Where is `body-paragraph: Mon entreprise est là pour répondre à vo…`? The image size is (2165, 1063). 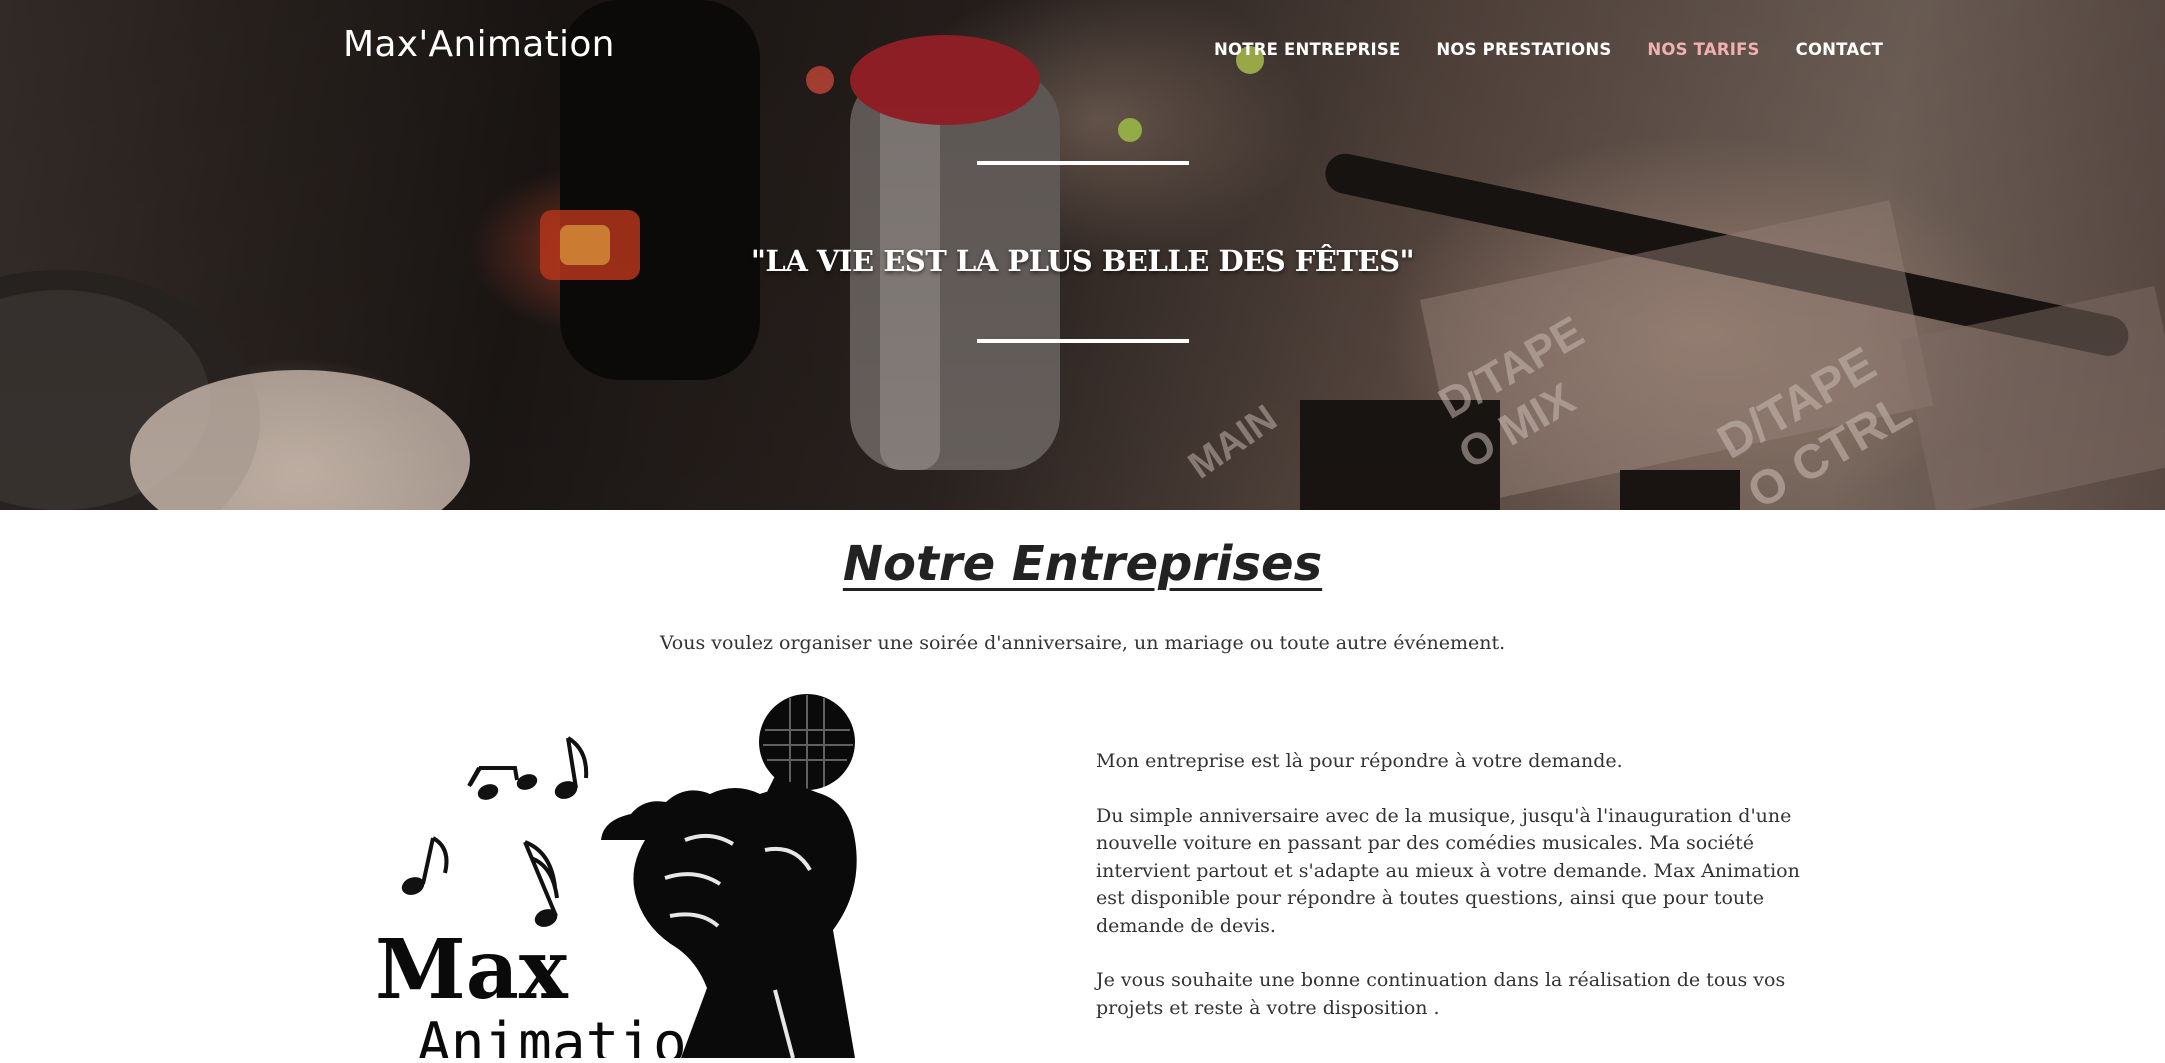
body-paragraph: Mon entreprise est là pour répondre à vo… is located at coordinates (1359, 761).